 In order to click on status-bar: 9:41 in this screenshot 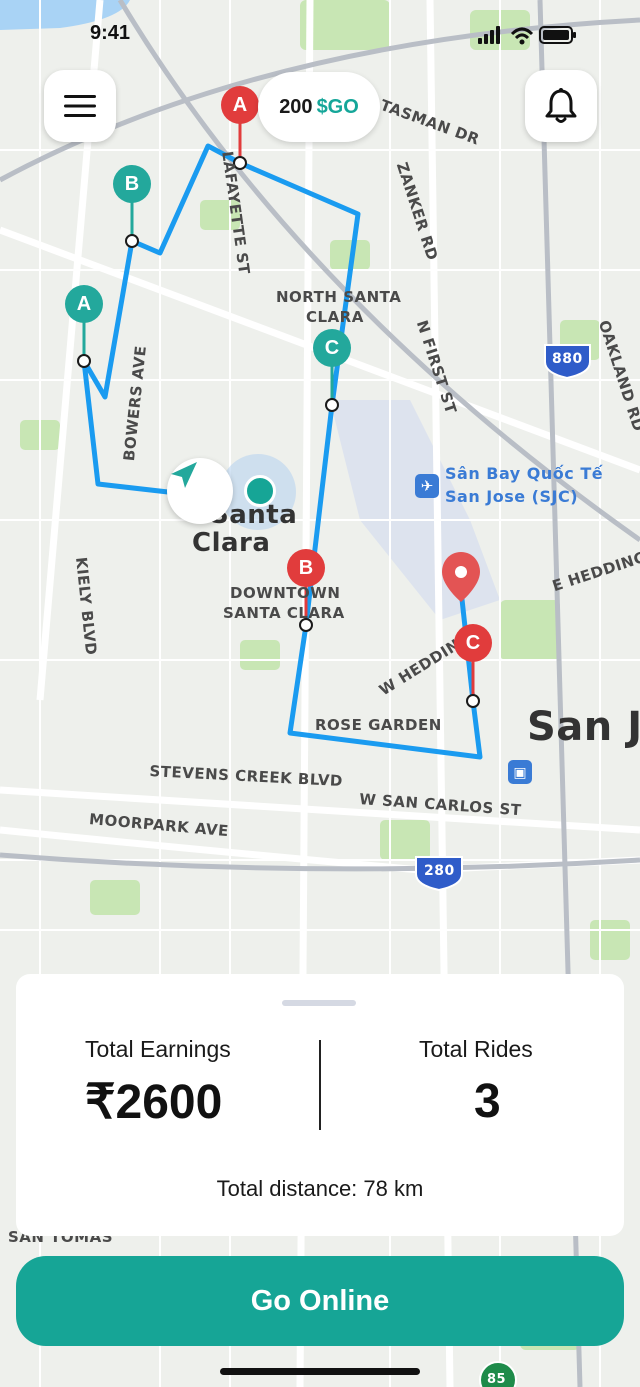, I will do `click(320, 30)`.